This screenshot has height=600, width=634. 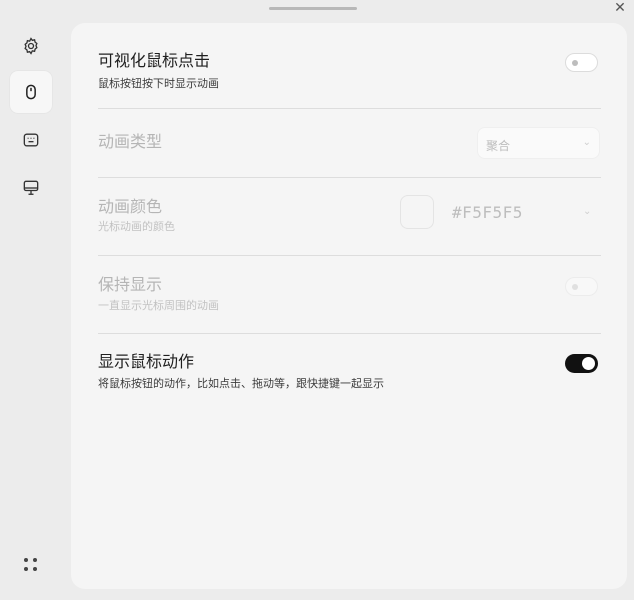 I want to click on monitor-icon, so click(x=31, y=187).